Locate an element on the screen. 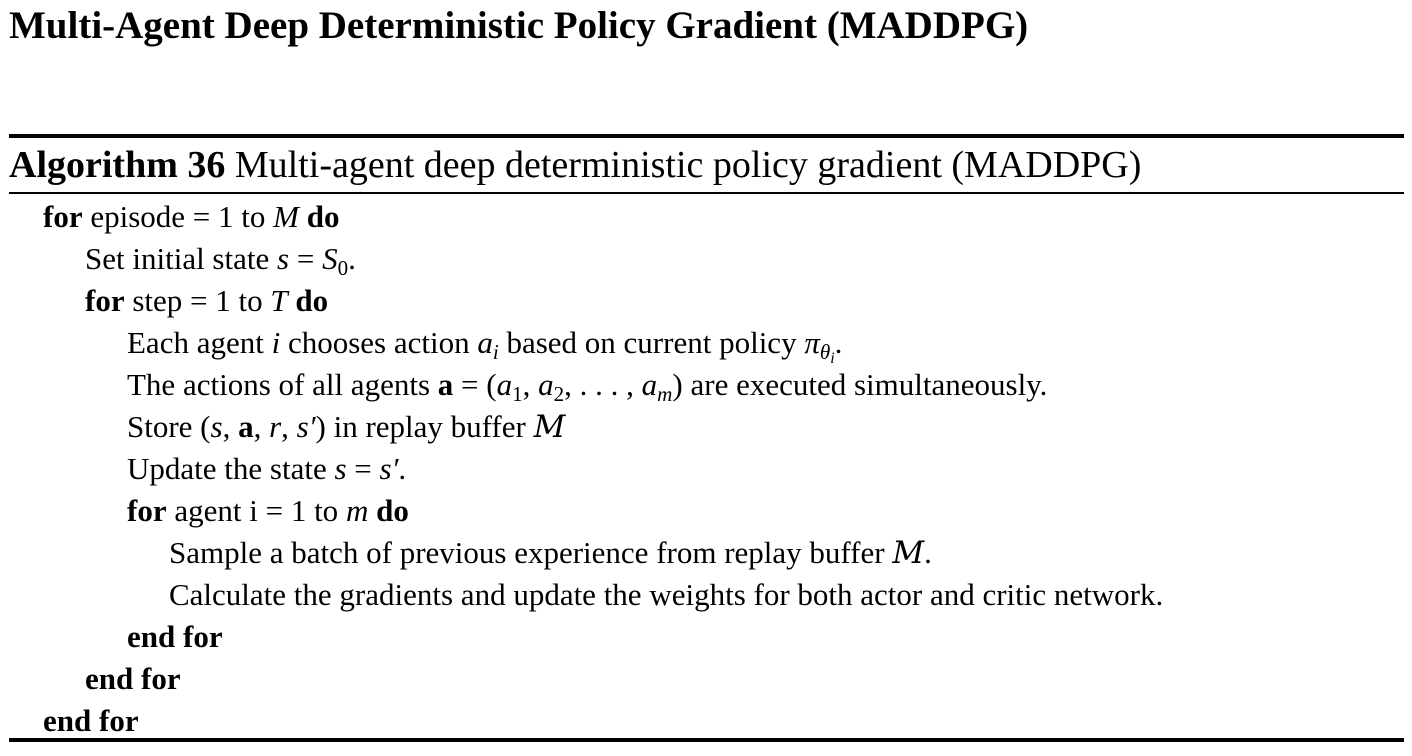 The width and height of the screenshot is (1412, 756). caption-rule is located at coordinates (706, 193).